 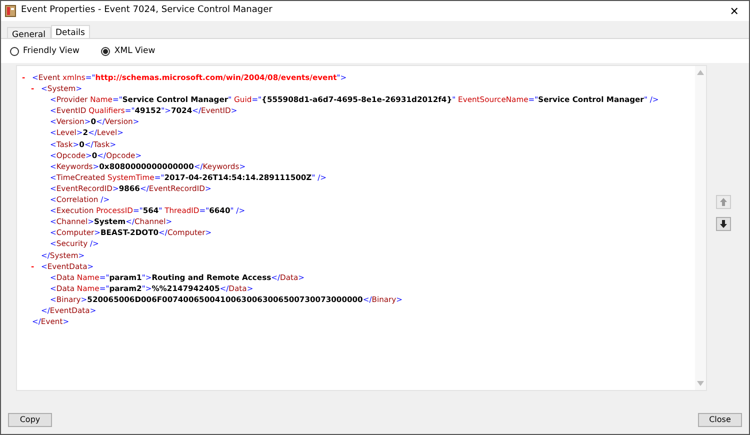 I want to click on next-event-button, so click(x=723, y=224).